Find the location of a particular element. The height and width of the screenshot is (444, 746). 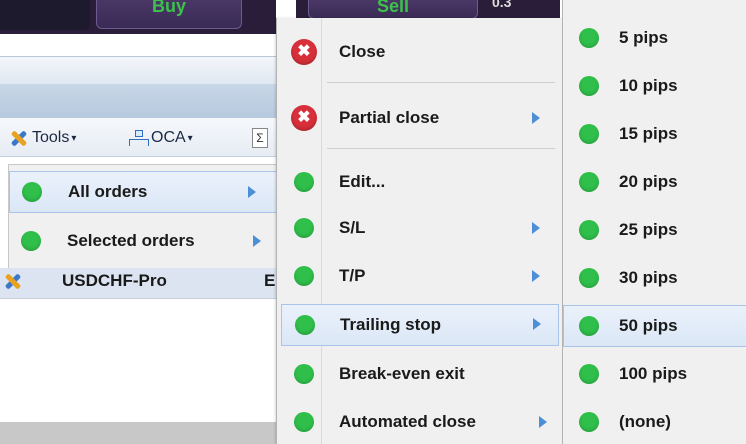

sell-label: Sell is located at coordinates (393, 8).